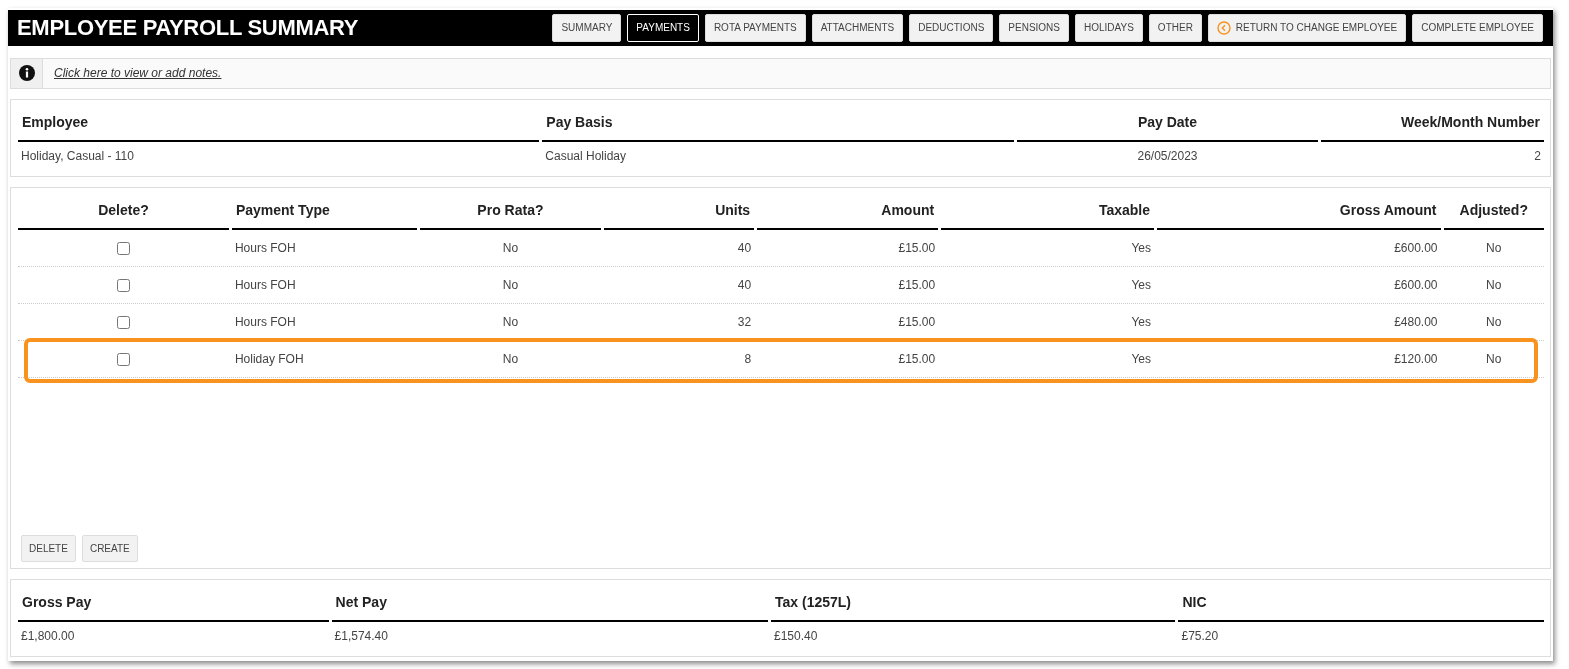 This screenshot has height=669, width=1569. I want to click on nav-tab: HOLIDAYS, so click(1109, 27).